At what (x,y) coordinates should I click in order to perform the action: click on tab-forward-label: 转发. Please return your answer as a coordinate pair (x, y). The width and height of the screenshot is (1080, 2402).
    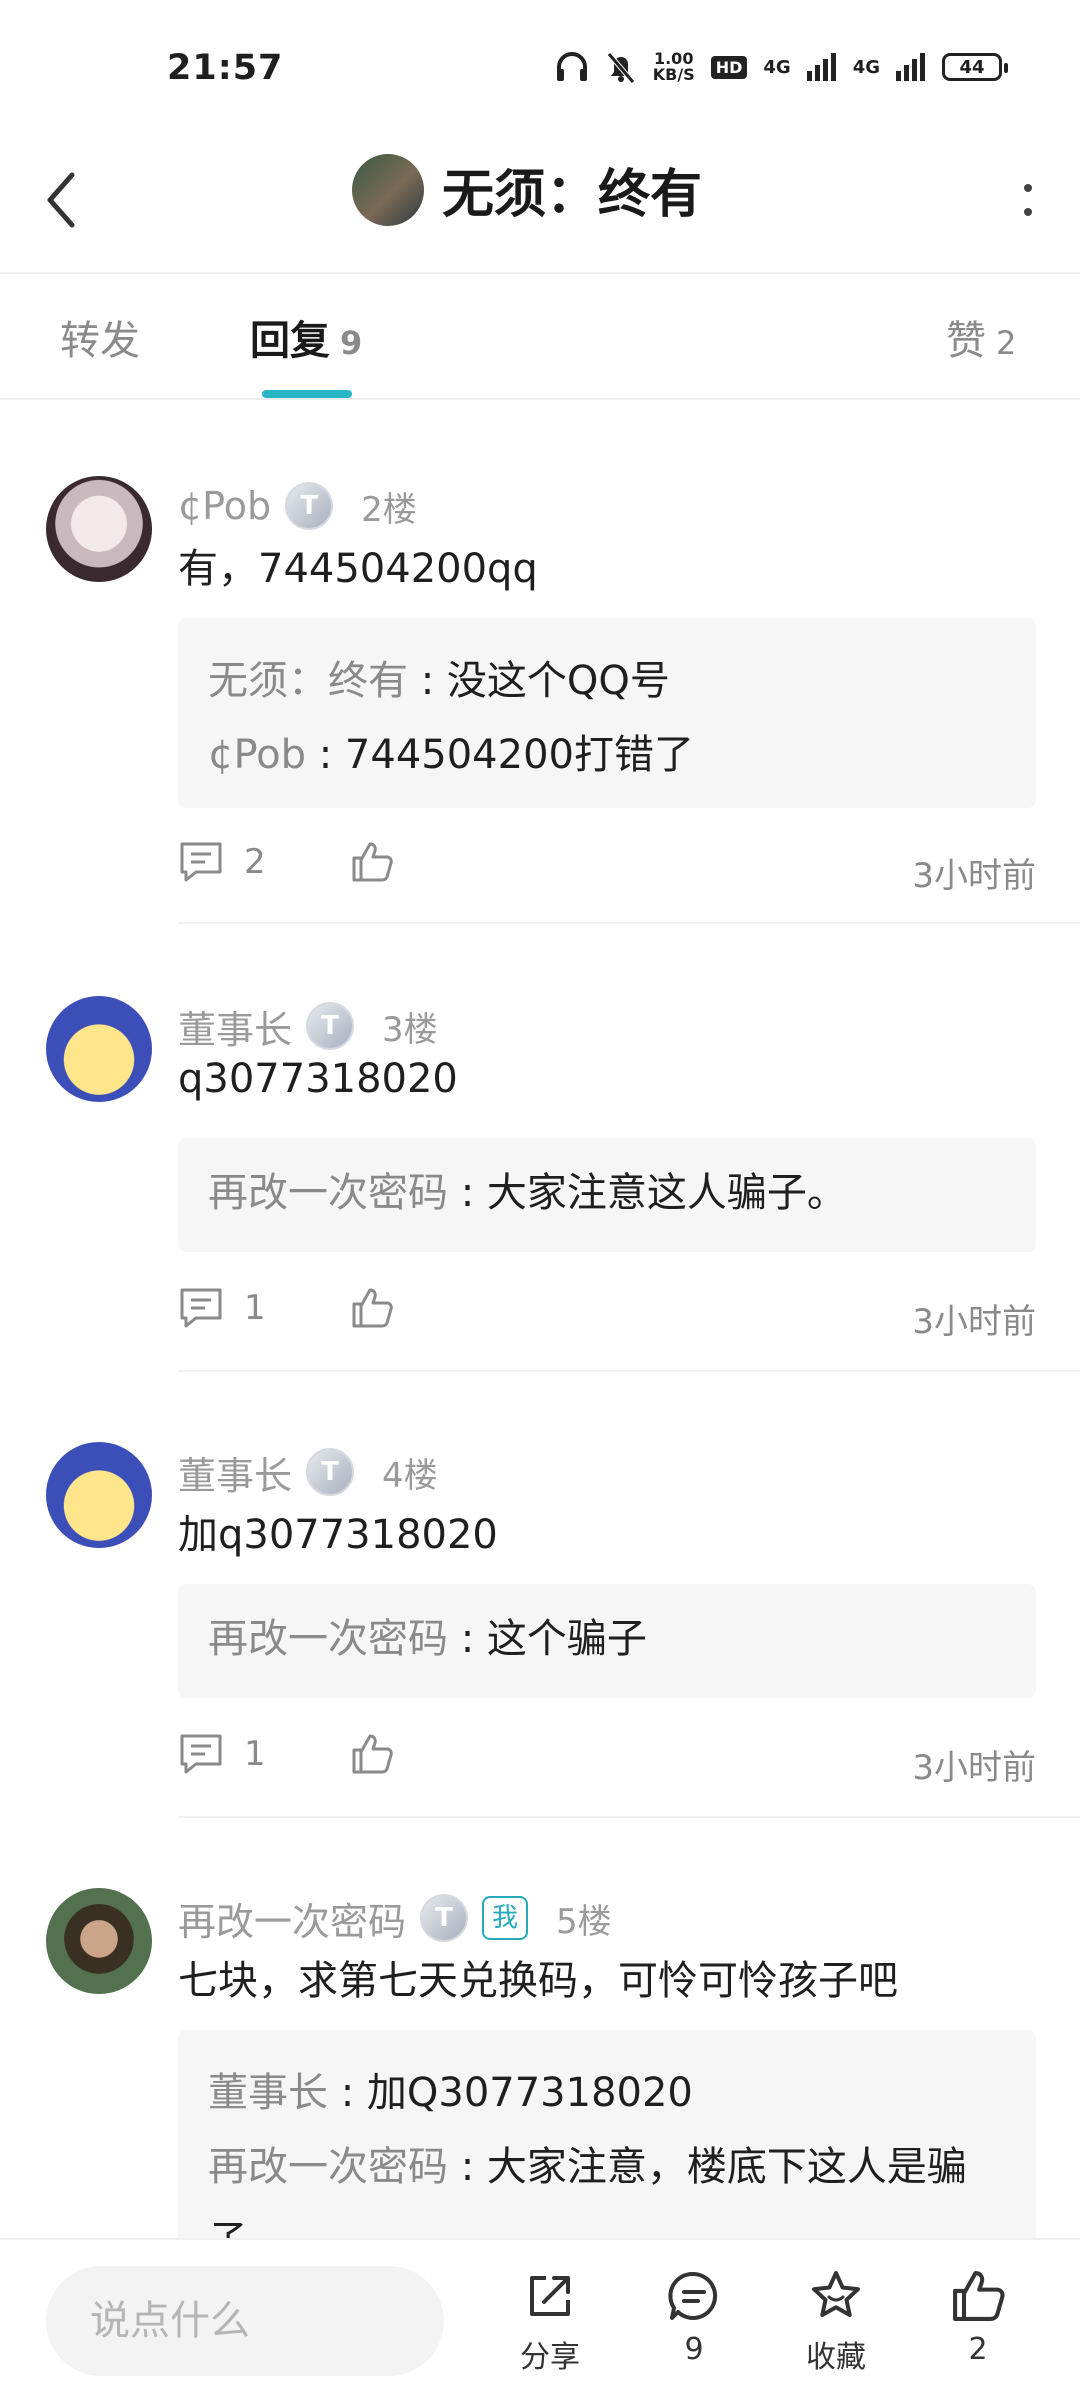
    Looking at the image, I should click on (100, 341).